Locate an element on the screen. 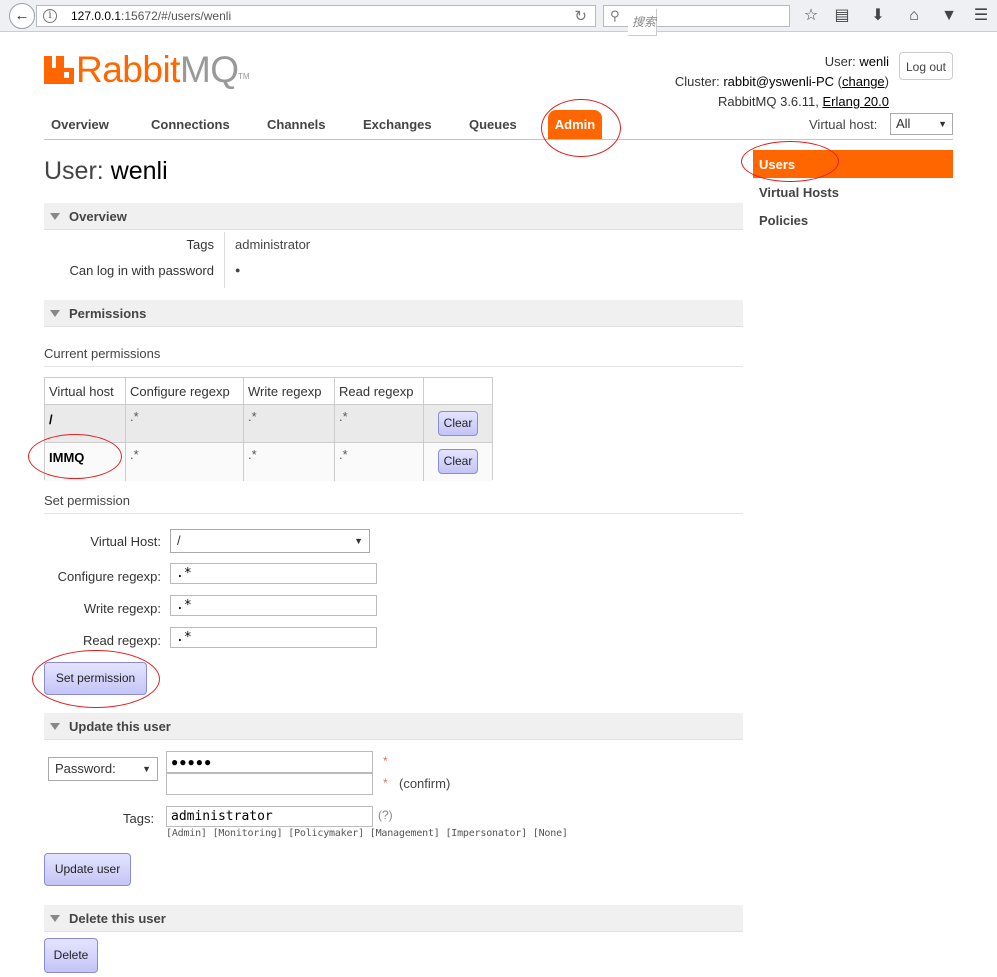 The height and width of the screenshot is (977, 997). search-placeholder: 搜索 is located at coordinates (643, 22).